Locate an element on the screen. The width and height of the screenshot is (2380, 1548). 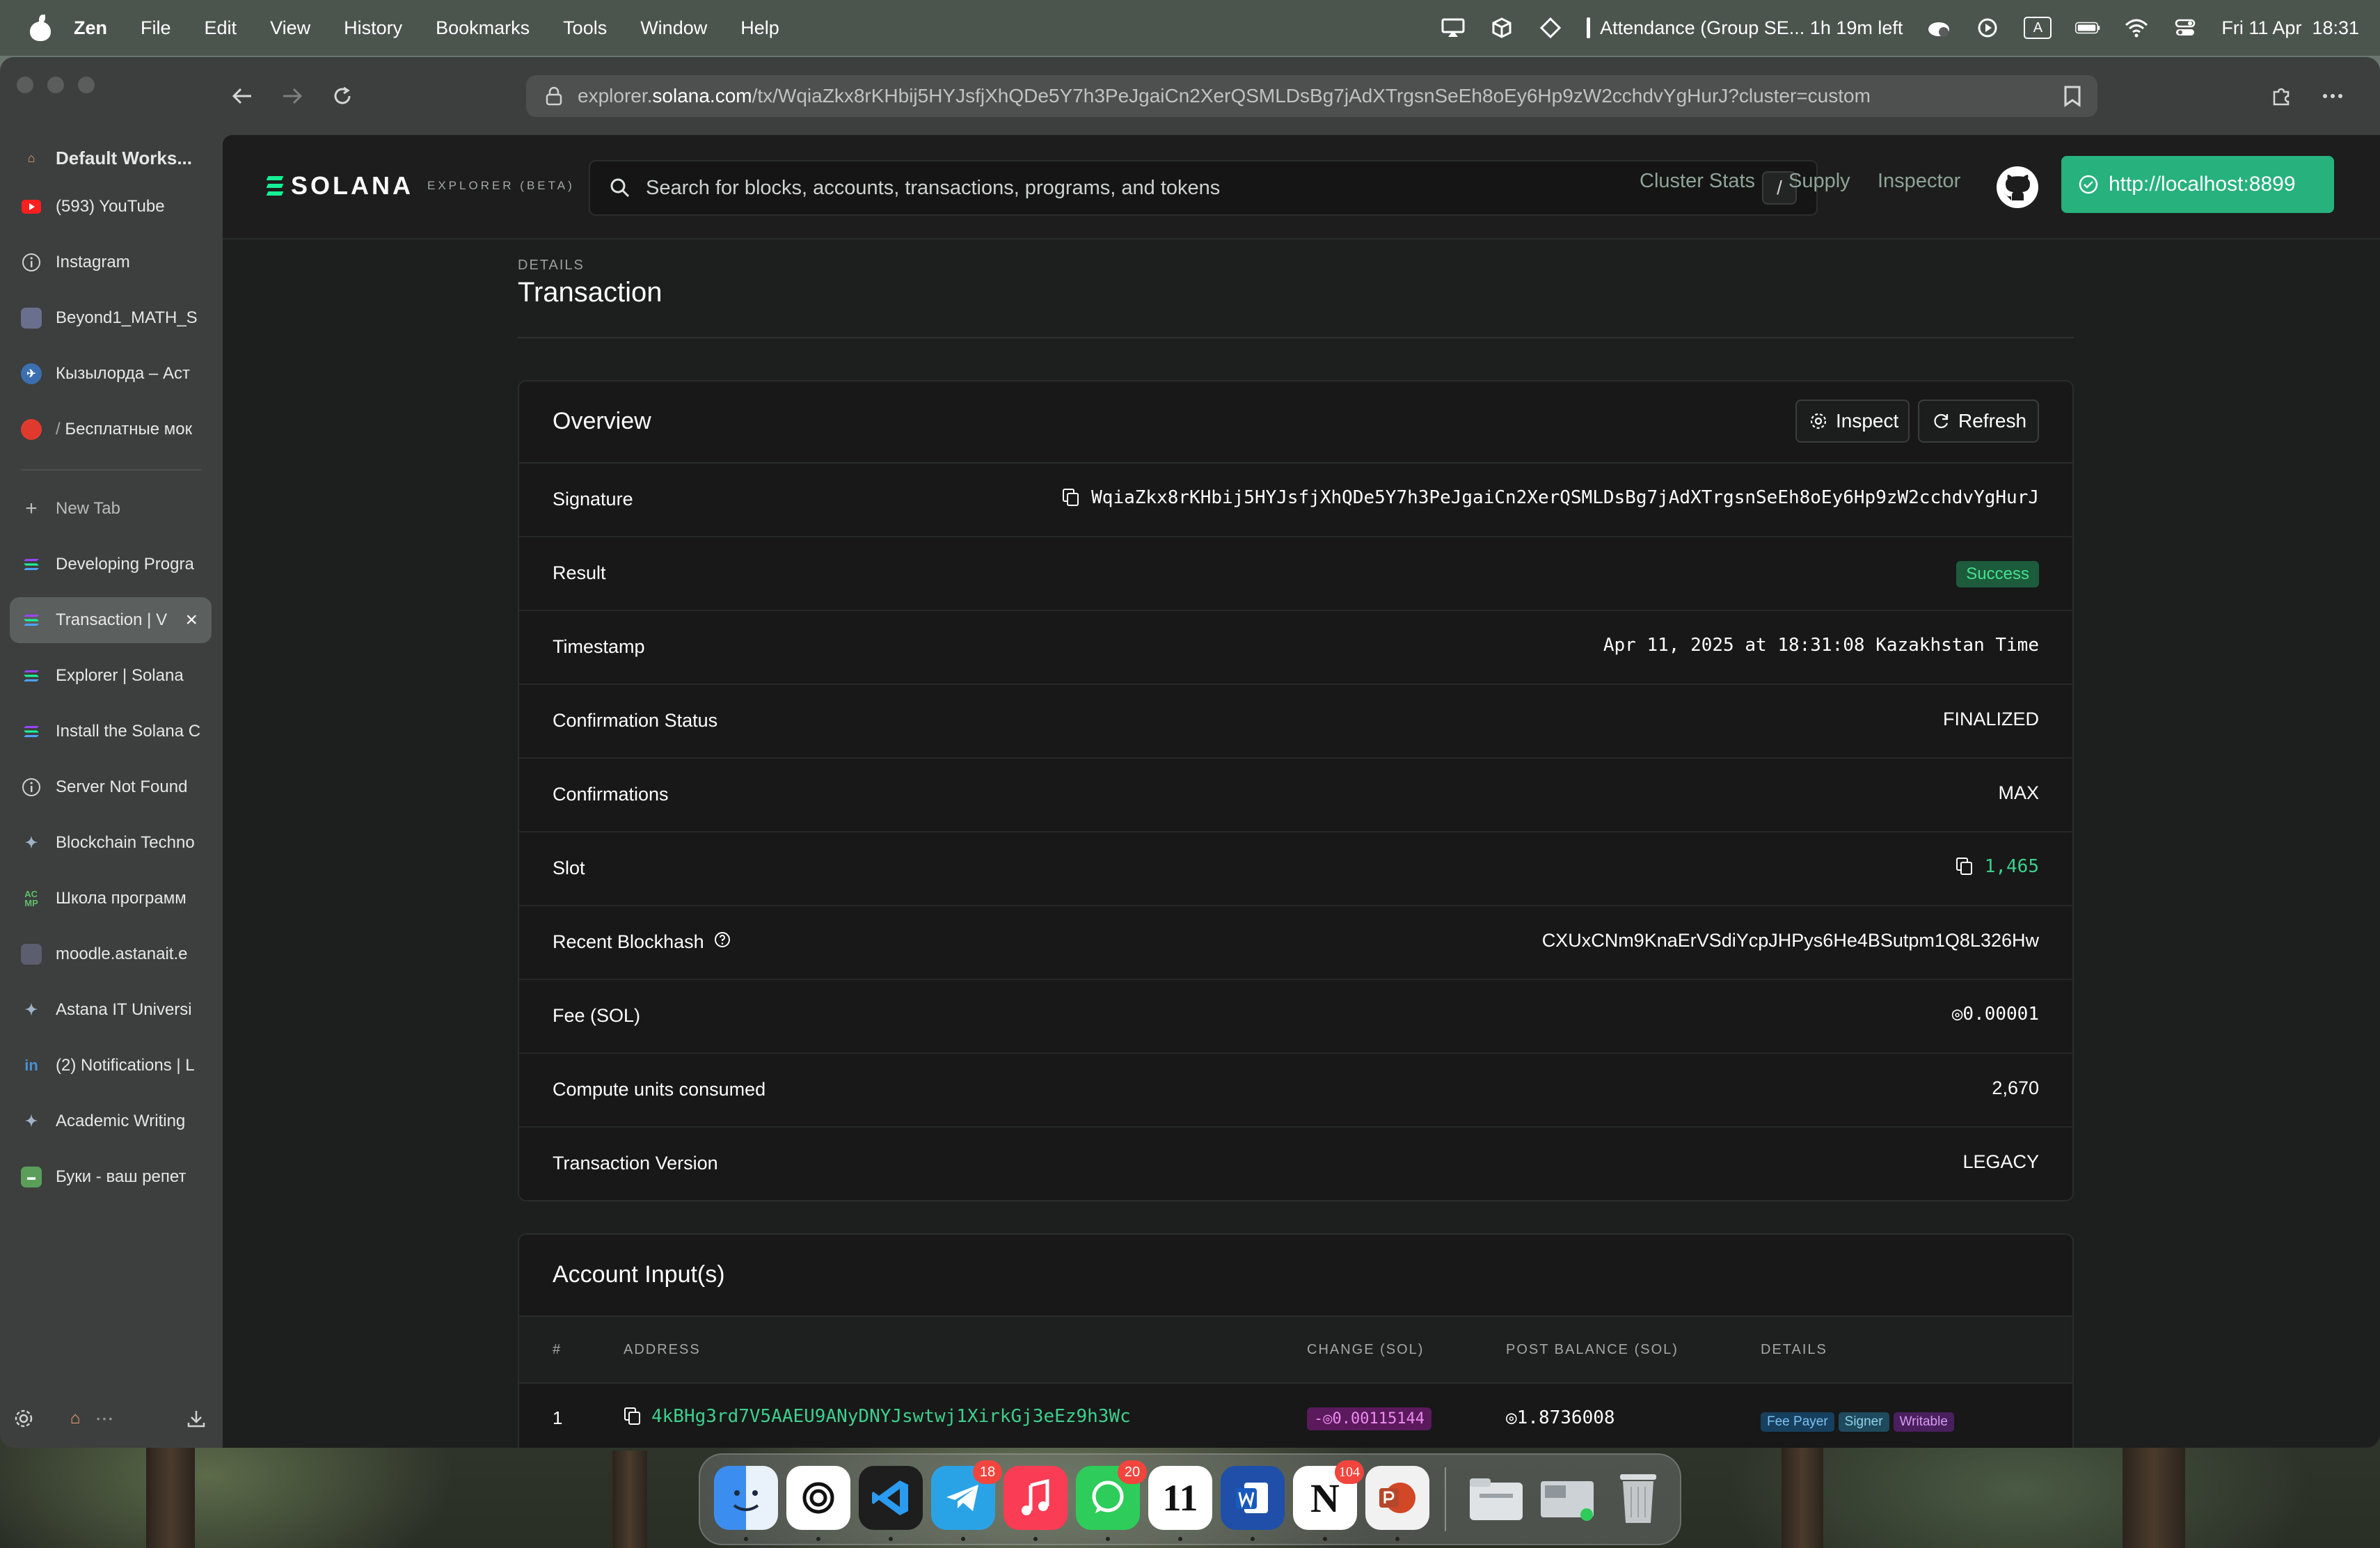
status-badge: Success is located at coordinates (1997, 574).